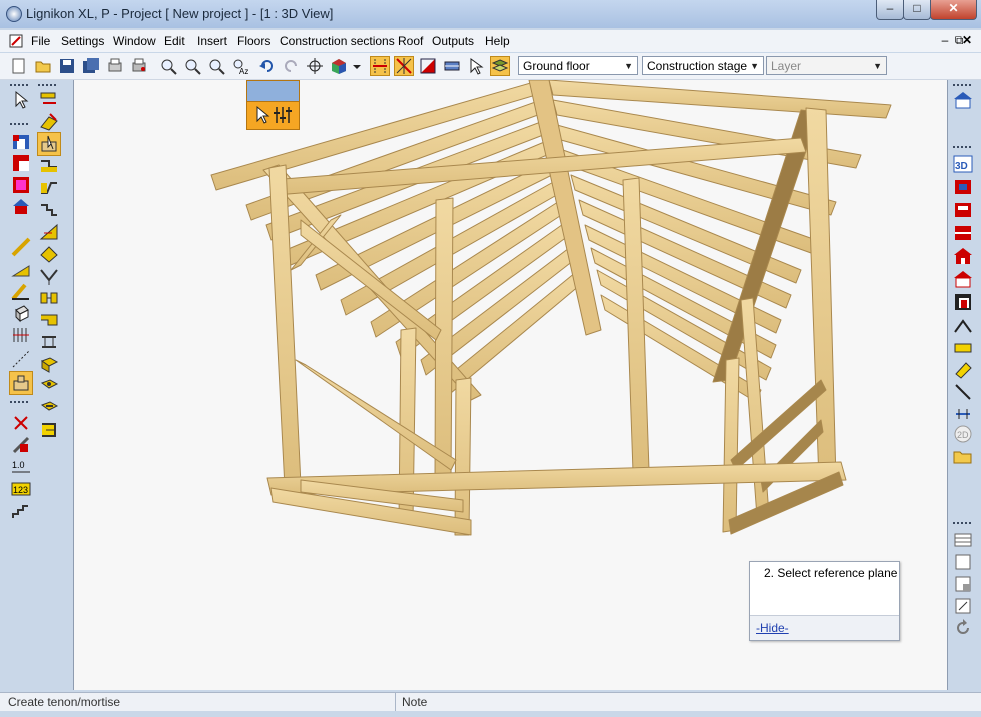  I want to click on menu-outputs: Outputs, so click(453, 41).